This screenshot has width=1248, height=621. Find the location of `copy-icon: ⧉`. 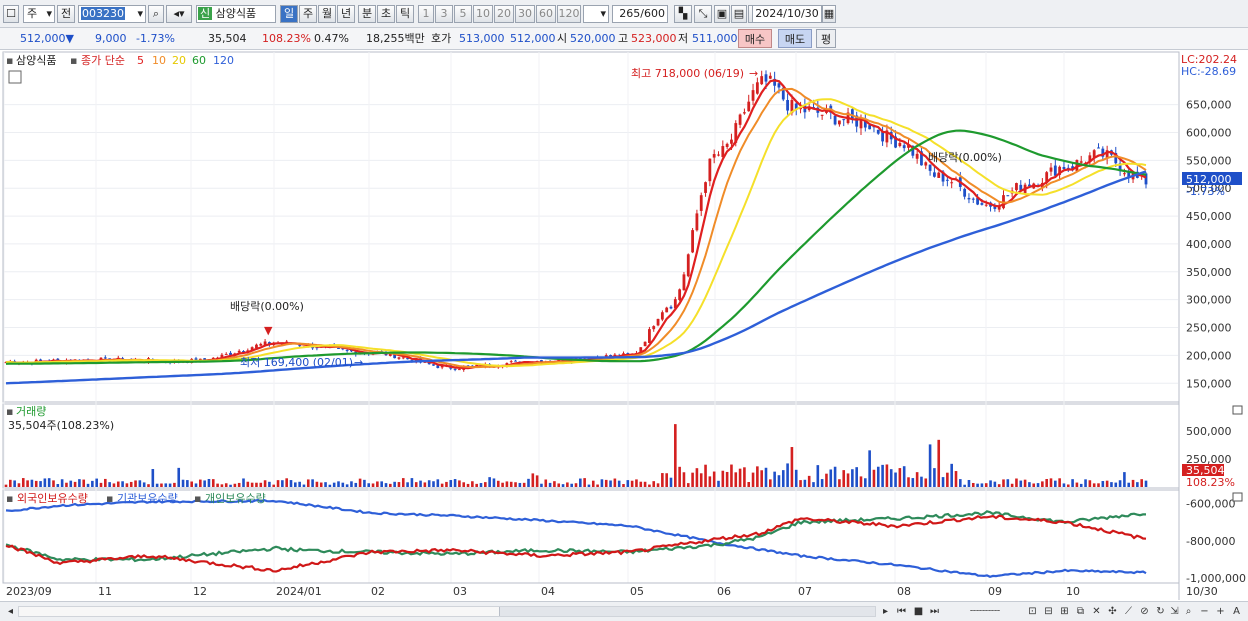

copy-icon: ⧉ is located at coordinates (1080, 611).